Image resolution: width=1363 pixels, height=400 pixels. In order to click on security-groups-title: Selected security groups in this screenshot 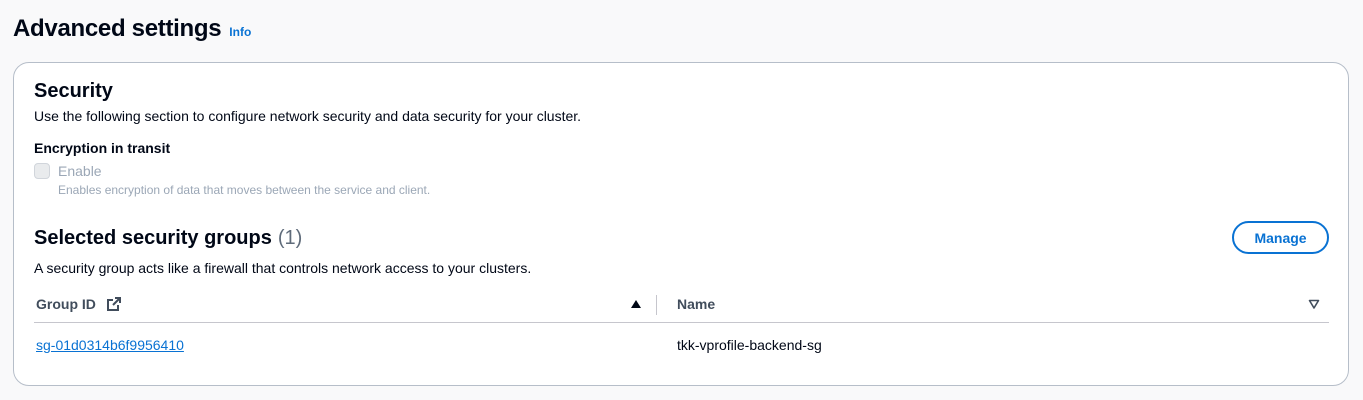, I will do `click(153, 238)`.